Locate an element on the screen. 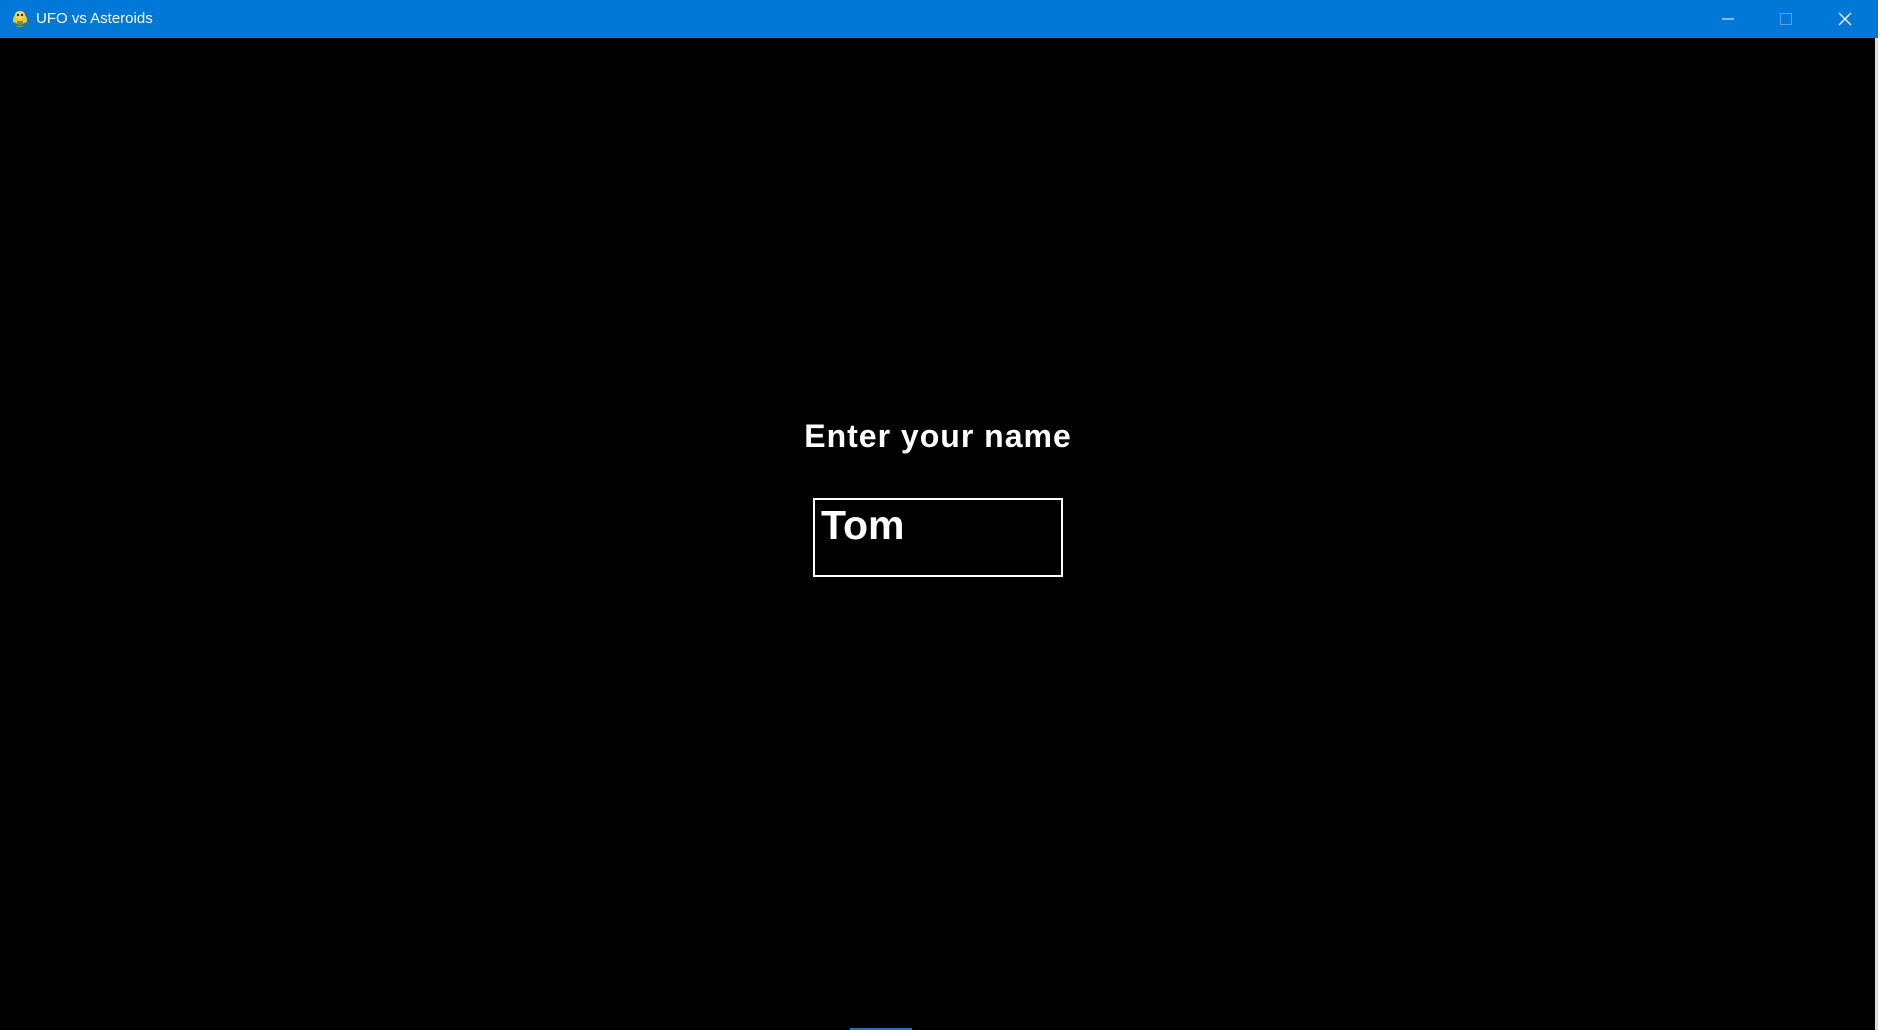  minimize-icon is located at coordinates (1728, 19).